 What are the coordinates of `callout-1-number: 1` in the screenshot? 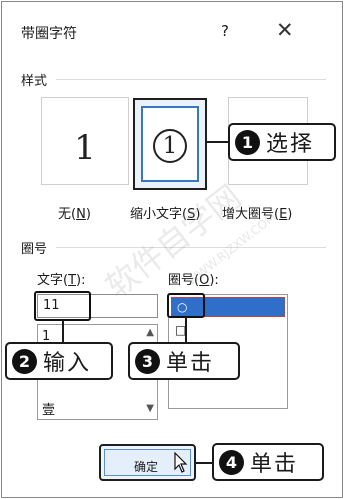 It's located at (247, 142).